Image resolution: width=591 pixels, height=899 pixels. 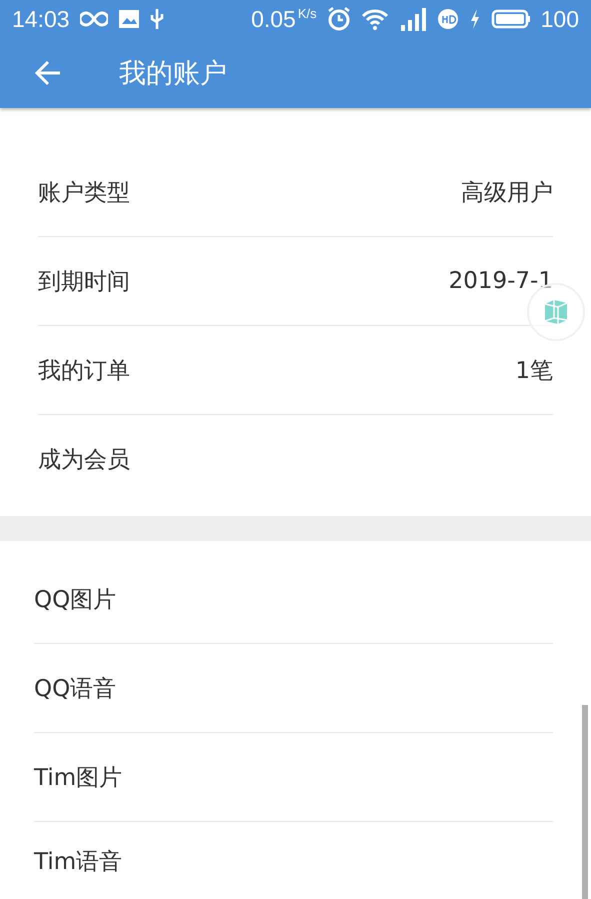 I want to click on usb-icon, so click(x=157, y=19).